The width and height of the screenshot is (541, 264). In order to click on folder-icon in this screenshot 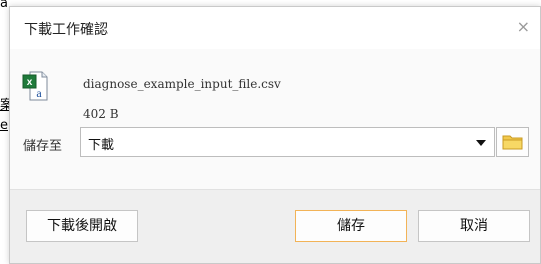, I will do `click(512, 142)`.